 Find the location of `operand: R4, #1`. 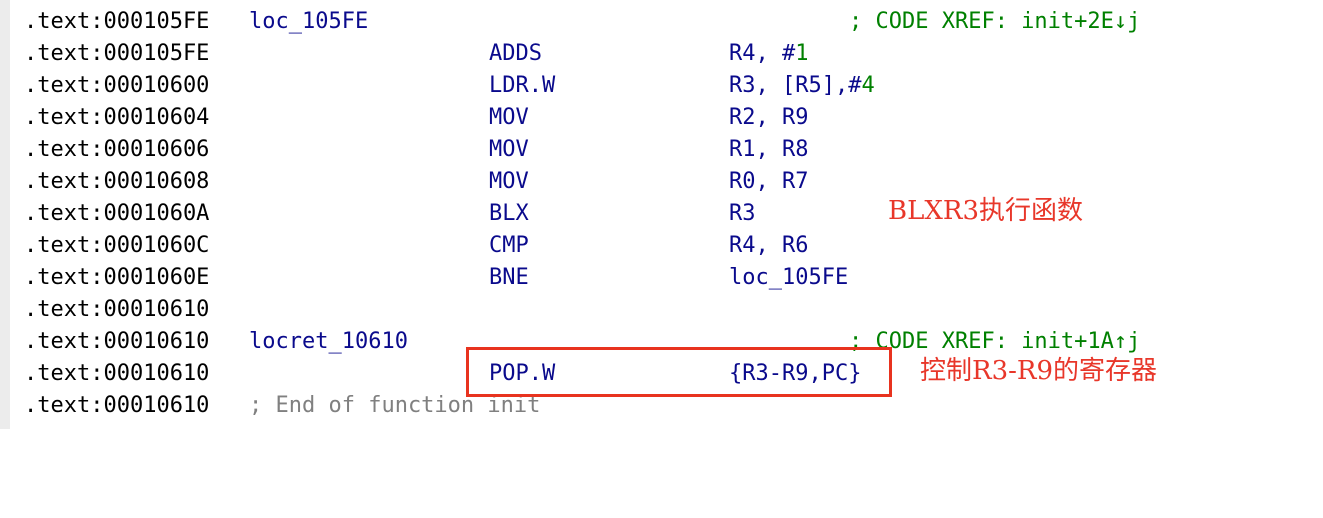

operand: R4, #1 is located at coordinates (768, 54).